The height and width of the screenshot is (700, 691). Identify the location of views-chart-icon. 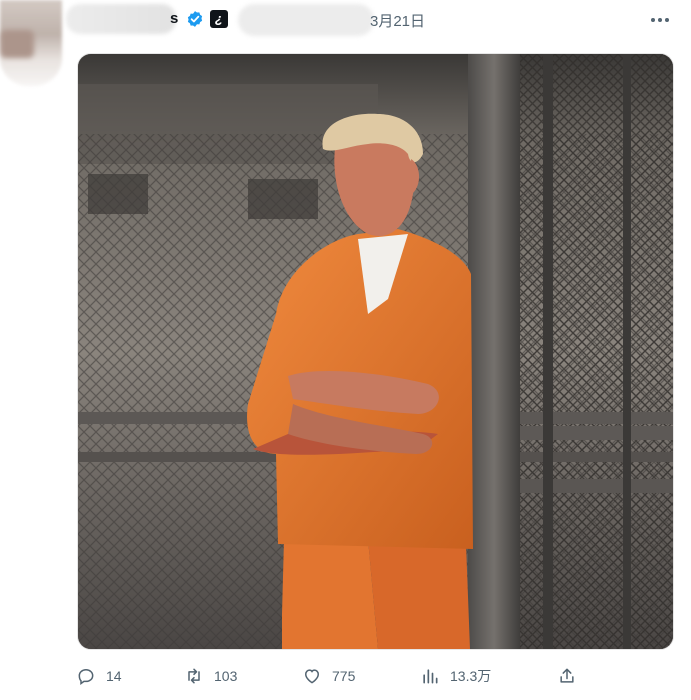
(430, 676).